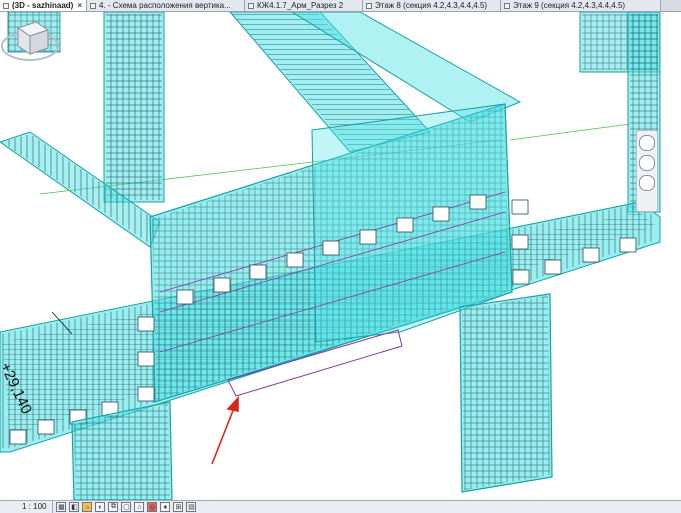  I want to click on zoom-icon, so click(647, 163).